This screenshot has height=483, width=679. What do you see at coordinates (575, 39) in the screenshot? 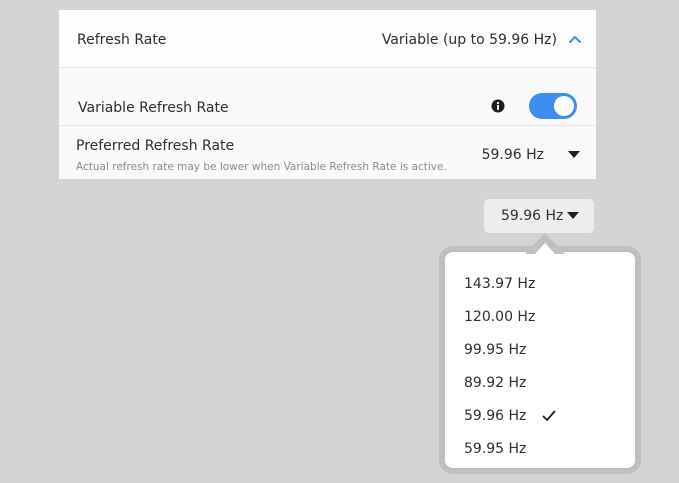
I see `chevron-up-icon` at bounding box center [575, 39].